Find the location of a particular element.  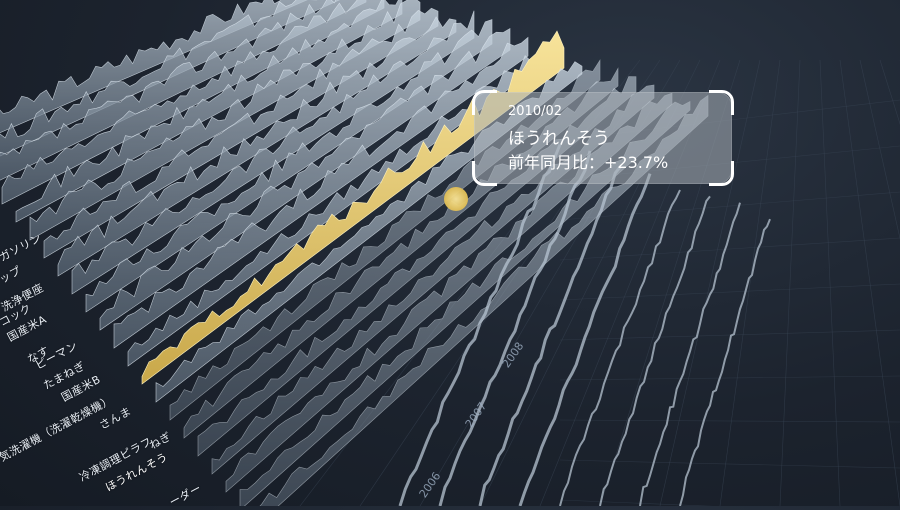

tooltip-item-name: ほうれんそう is located at coordinates (559, 139).